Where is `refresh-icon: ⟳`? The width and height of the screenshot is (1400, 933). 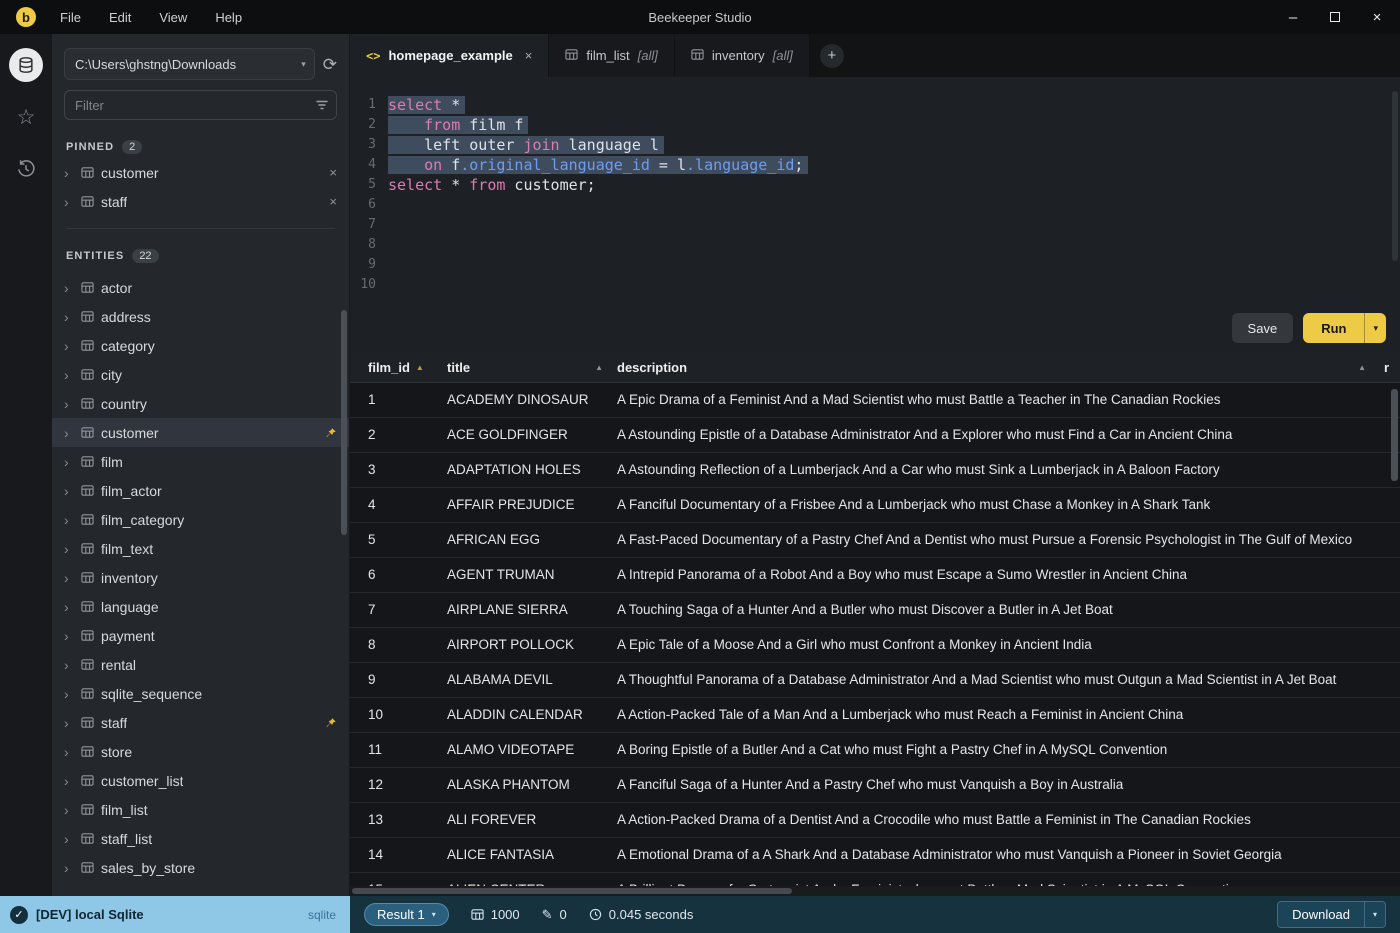 refresh-icon: ⟳ is located at coordinates (330, 64).